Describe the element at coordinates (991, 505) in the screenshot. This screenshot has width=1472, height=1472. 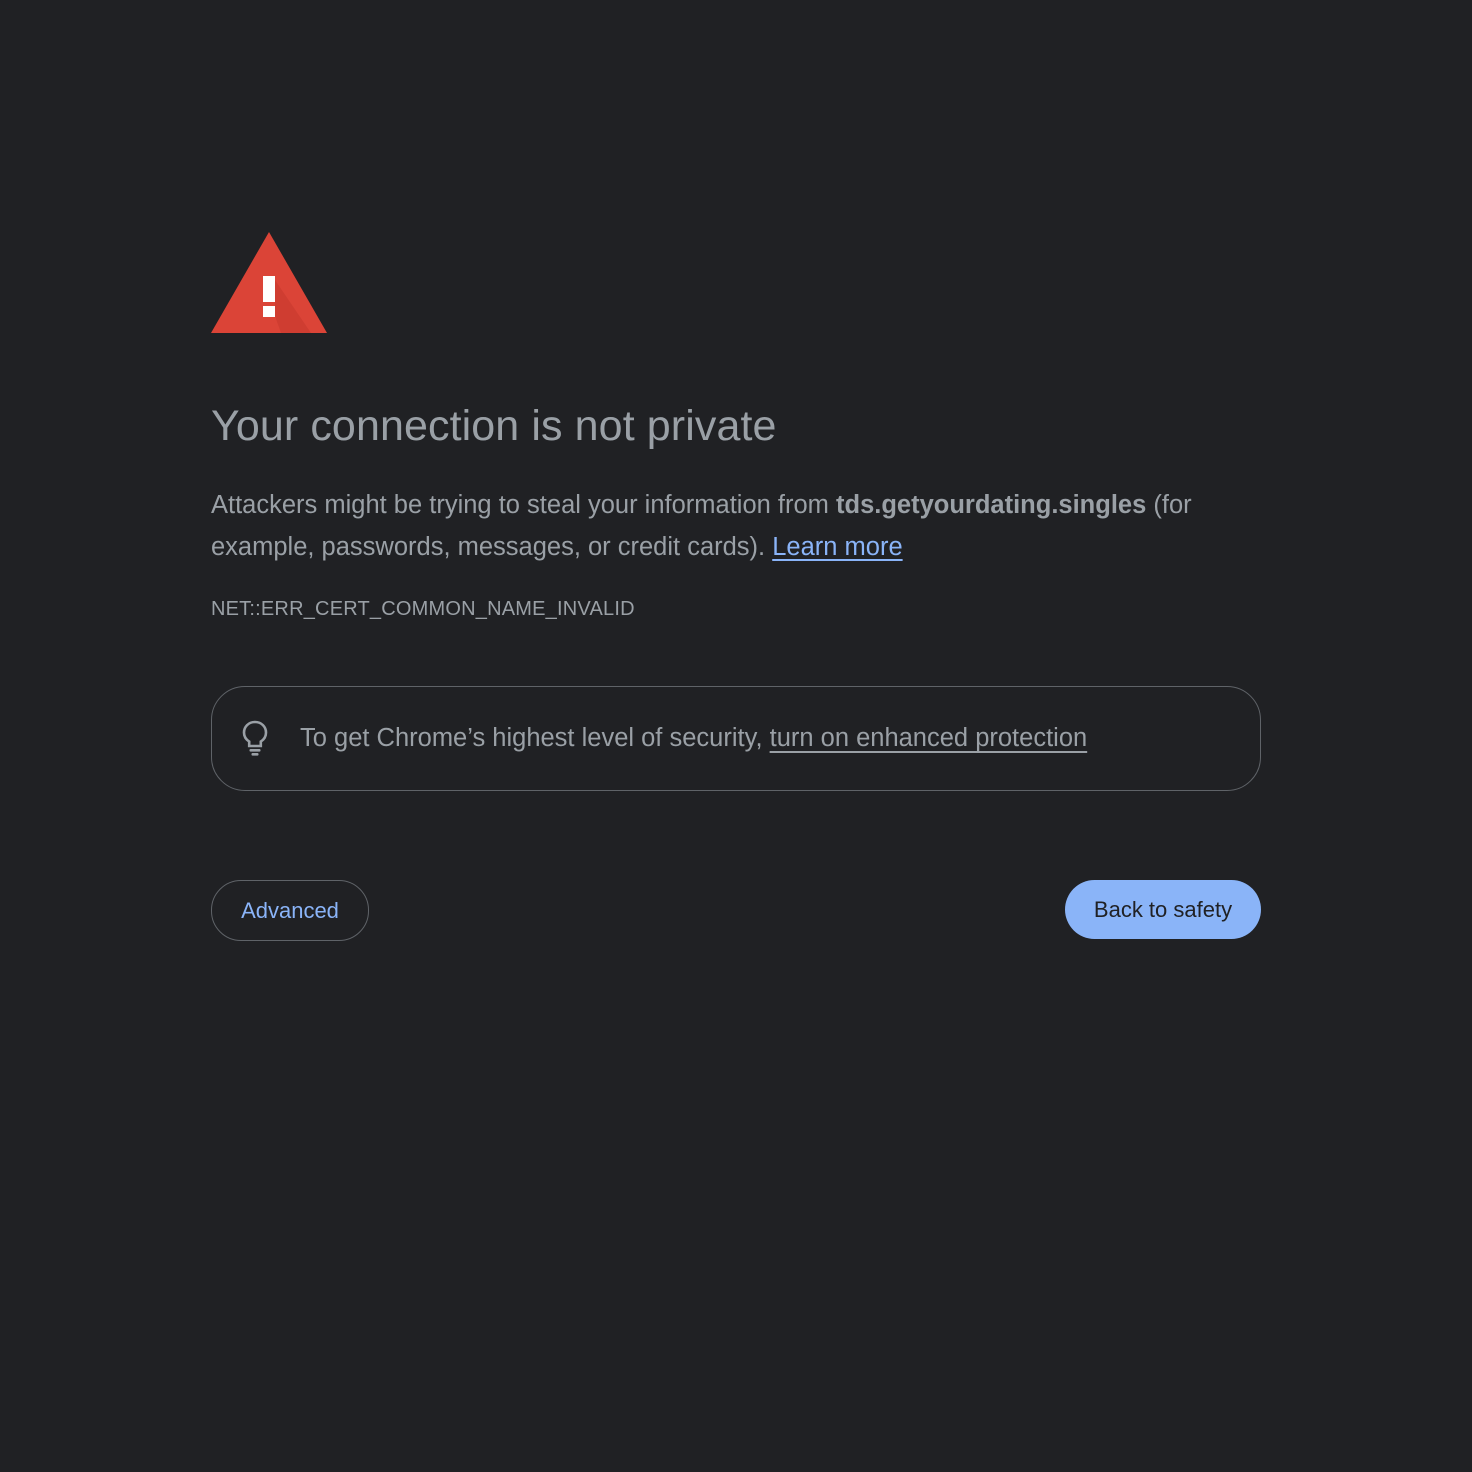
I see `host-name: tds.getyourdating.singles` at that location.